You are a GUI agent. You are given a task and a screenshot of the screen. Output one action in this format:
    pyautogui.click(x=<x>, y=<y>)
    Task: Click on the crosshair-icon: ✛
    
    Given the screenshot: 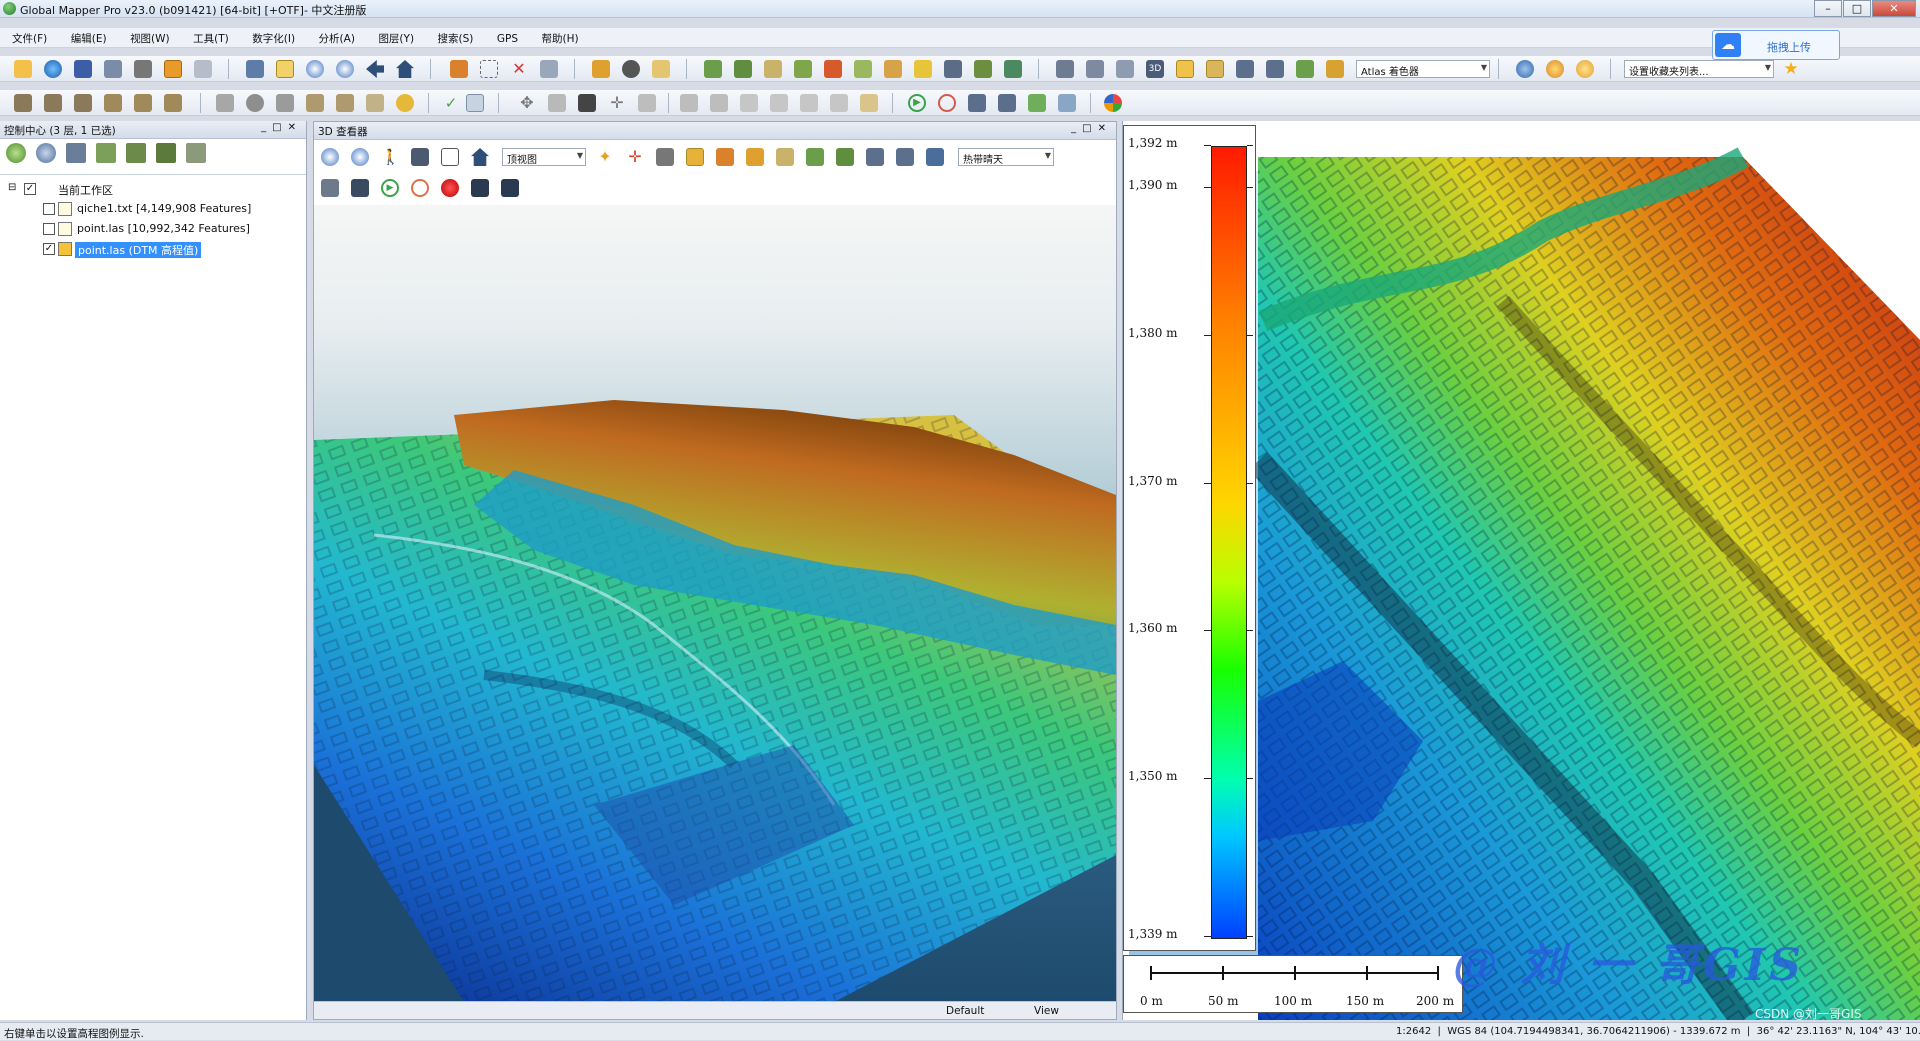 What is the action you would take?
    pyautogui.click(x=617, y=103)
    